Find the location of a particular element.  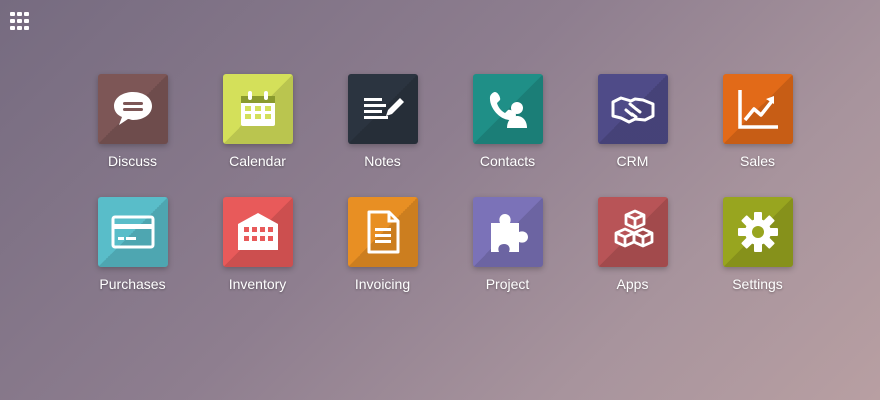

app-calendar: Calendar is located at coordinates (257, 135).